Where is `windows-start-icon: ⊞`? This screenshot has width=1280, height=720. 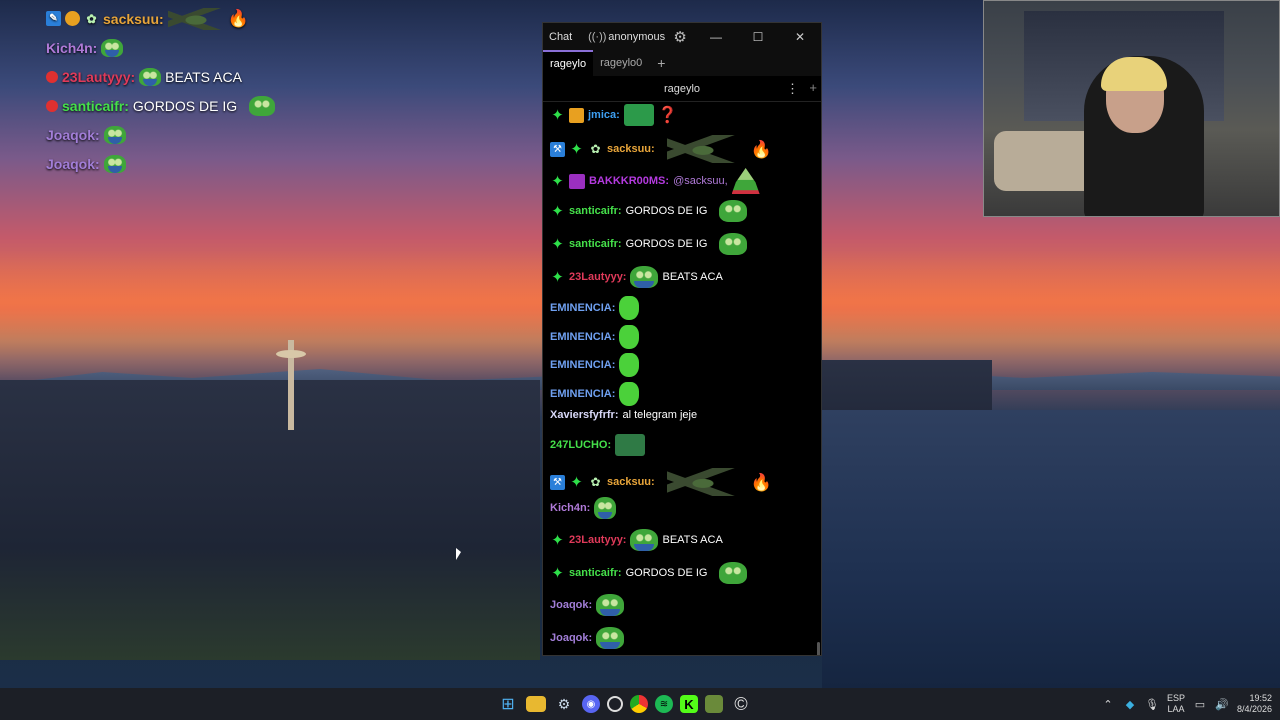 windows-start-icon: ⊞ is located at coordinates (508, 704).